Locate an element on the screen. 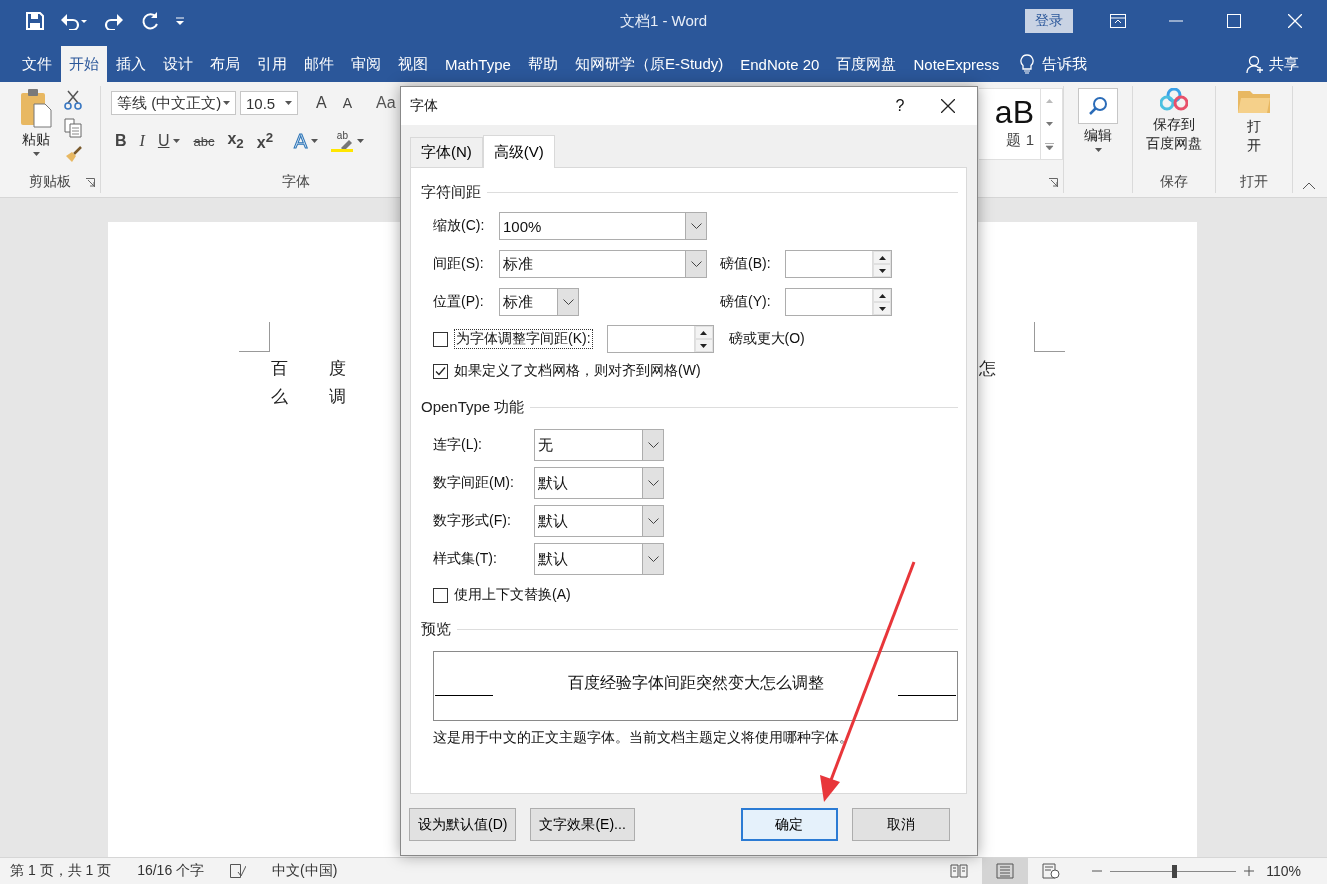 This screenshot has height=884, width=1327. shrink-font-button: A is located at coordinates (347, 103).